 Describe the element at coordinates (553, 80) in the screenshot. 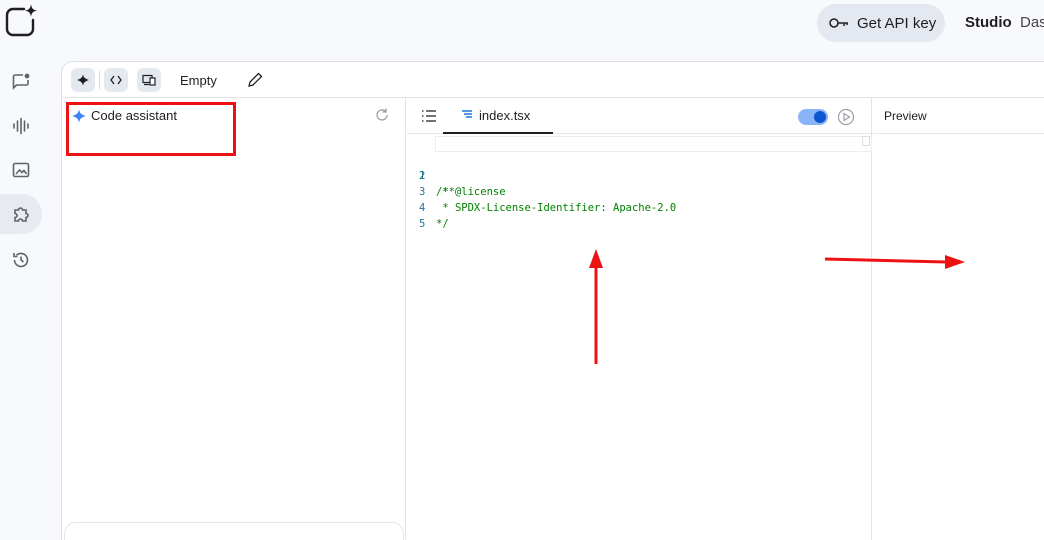

I see `workspace-toolbar: Empty` at that location.